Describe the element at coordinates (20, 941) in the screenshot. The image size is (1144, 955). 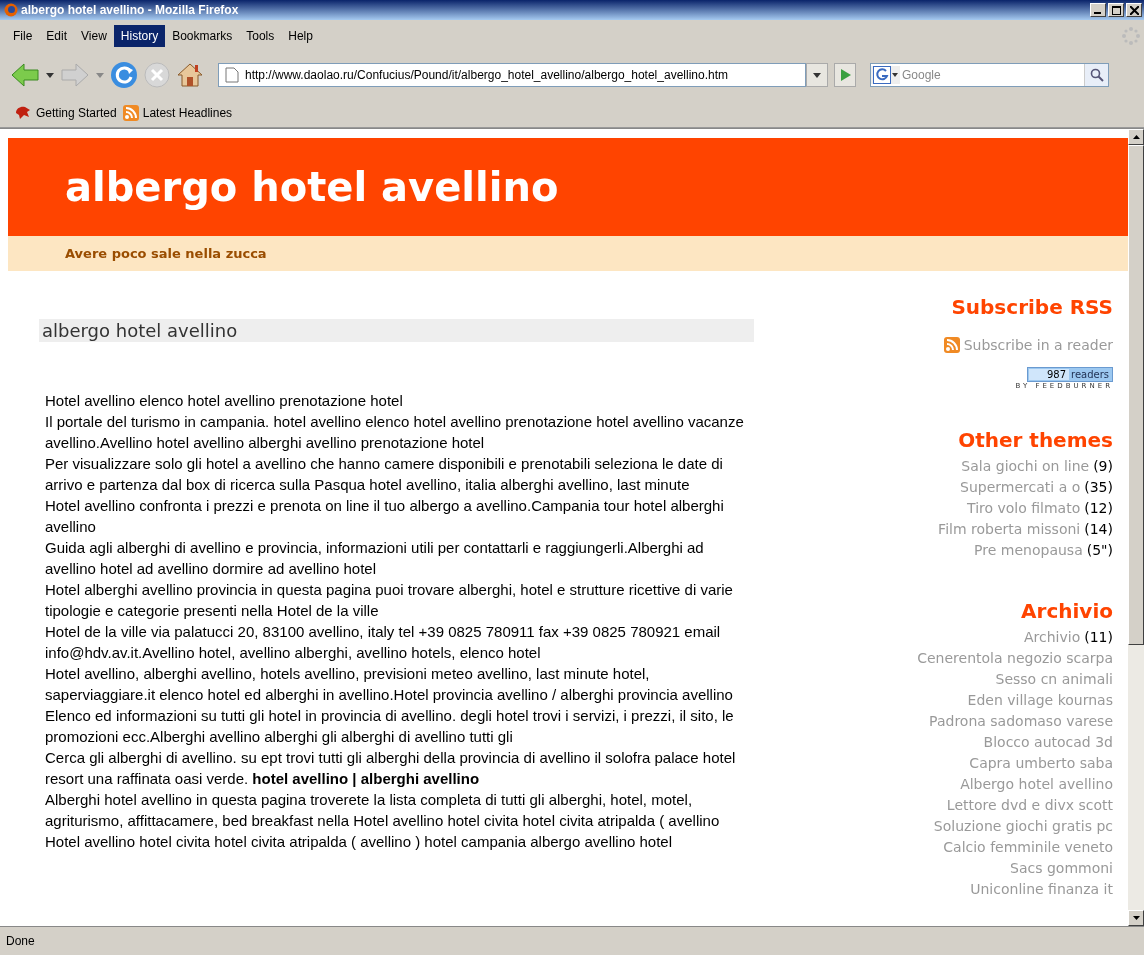
I see `status-text: Done` at that location.